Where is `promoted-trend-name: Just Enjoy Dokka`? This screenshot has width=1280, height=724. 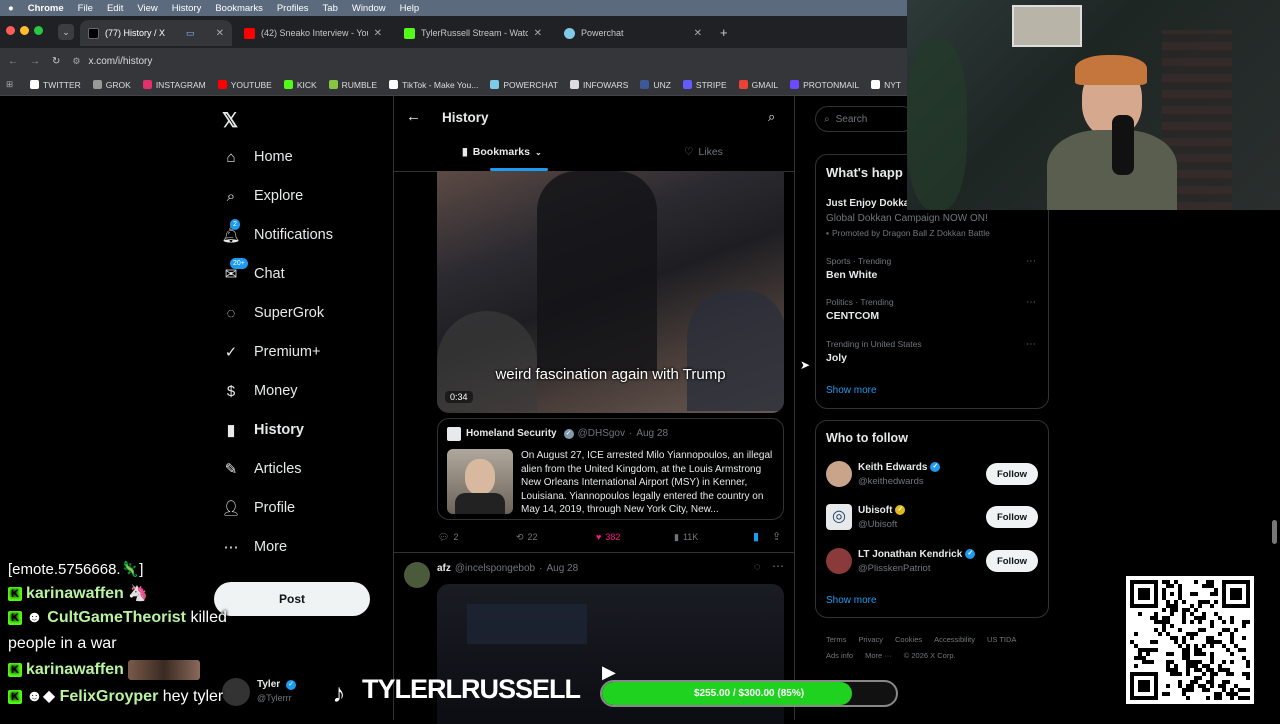 promoted-trend-name: Just Enjoy Dokka is located at coordinates (867, 203).